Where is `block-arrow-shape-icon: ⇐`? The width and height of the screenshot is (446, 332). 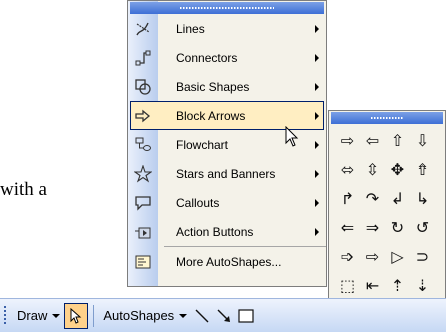 block-arrow-shape-icon: ⇐ is located at coordinates (347, 227).